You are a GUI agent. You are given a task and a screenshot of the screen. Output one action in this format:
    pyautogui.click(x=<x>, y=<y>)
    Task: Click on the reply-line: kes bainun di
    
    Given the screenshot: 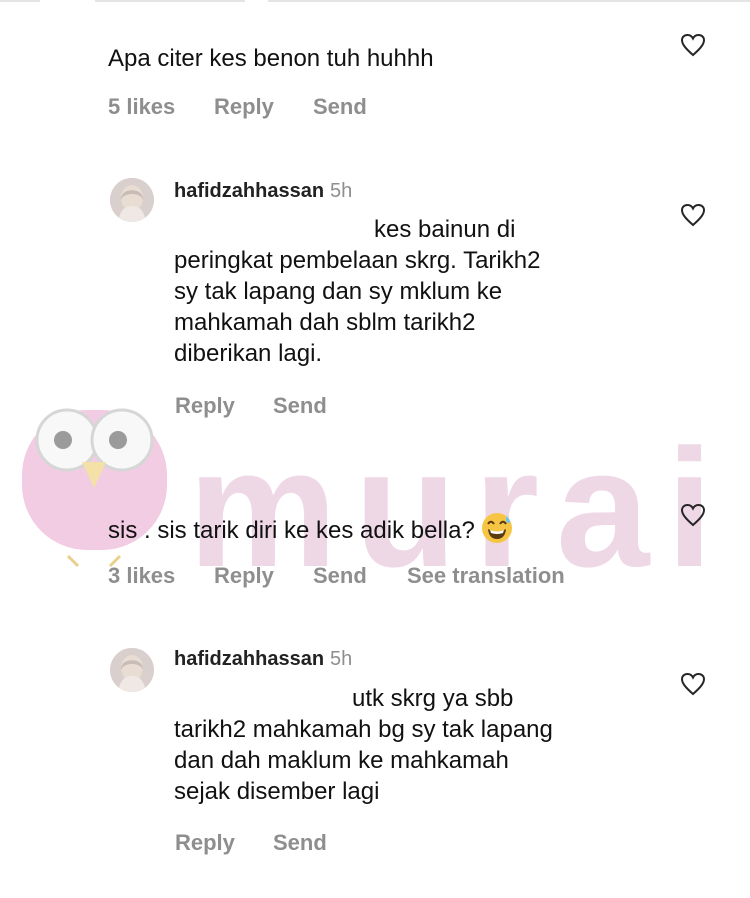 What is the action you would take?
    pyautogui.click(x=445, y=229)
    